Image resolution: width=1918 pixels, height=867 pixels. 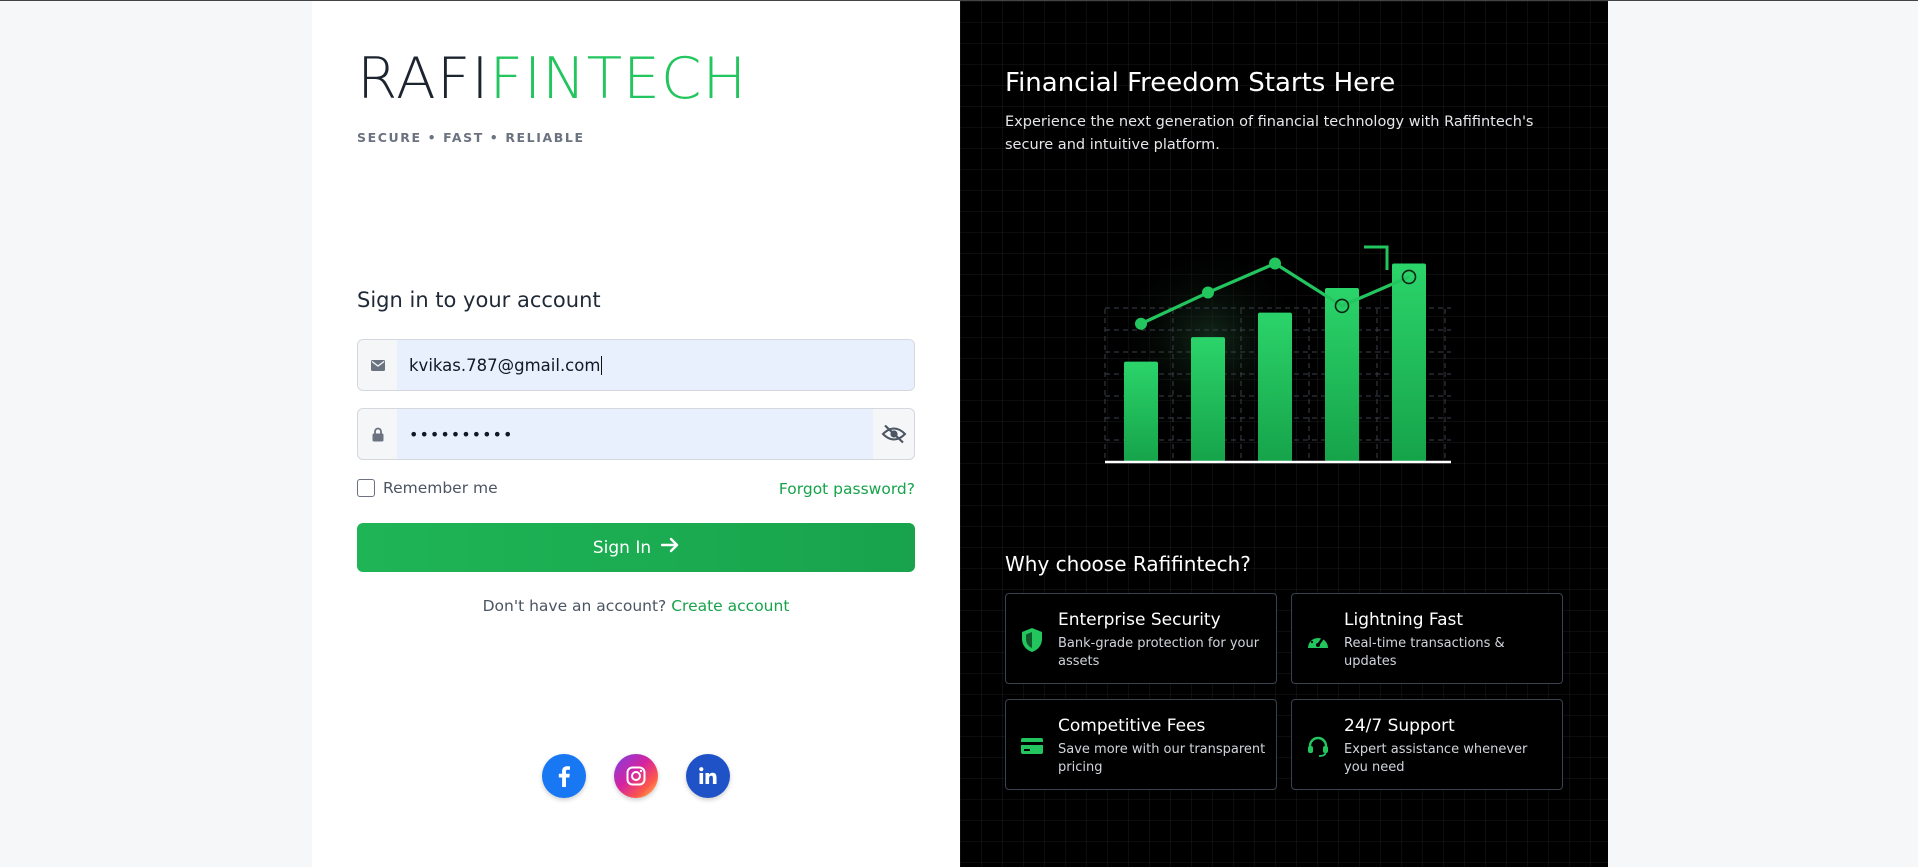 I want to click on growth-chart, so click(x=1277, y=354).